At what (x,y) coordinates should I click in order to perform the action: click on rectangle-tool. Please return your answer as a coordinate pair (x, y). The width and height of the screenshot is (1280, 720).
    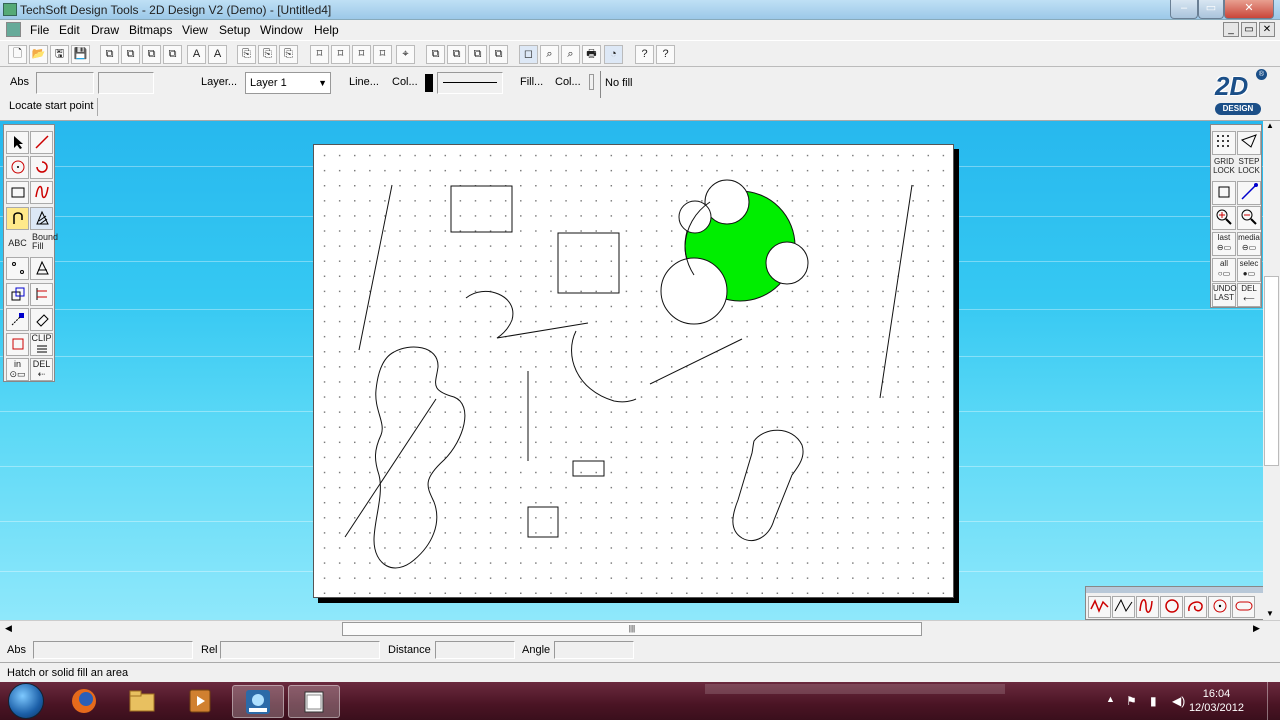
    Looking at the image, I should click on (17, 192).